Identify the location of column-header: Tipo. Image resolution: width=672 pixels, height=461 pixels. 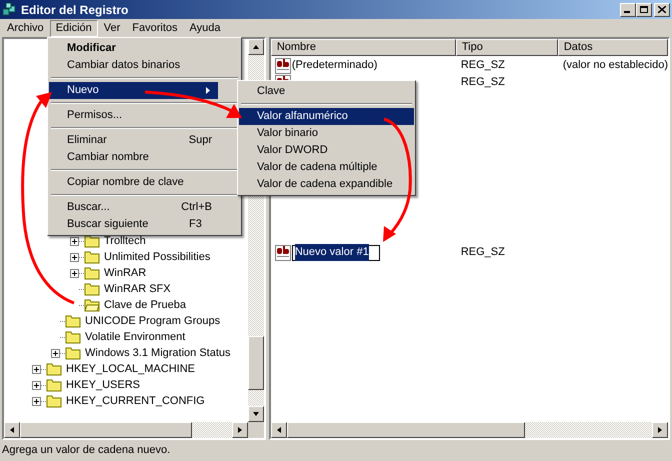
(507, 47).